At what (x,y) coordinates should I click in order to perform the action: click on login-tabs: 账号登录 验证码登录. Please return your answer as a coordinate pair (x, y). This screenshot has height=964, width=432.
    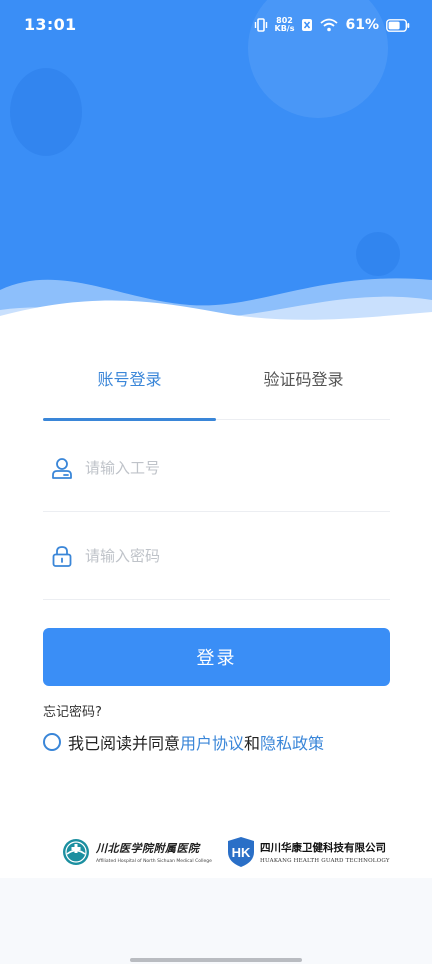
    Looking at the image, I should click on (216, 389).